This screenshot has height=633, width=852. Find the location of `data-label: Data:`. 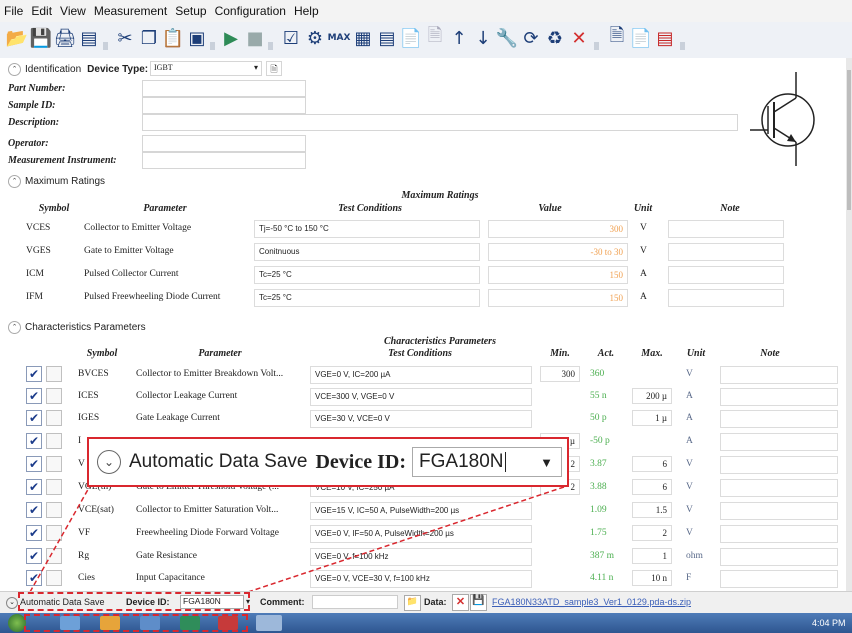

data-label: Data: is located at coordinates (435, 602).